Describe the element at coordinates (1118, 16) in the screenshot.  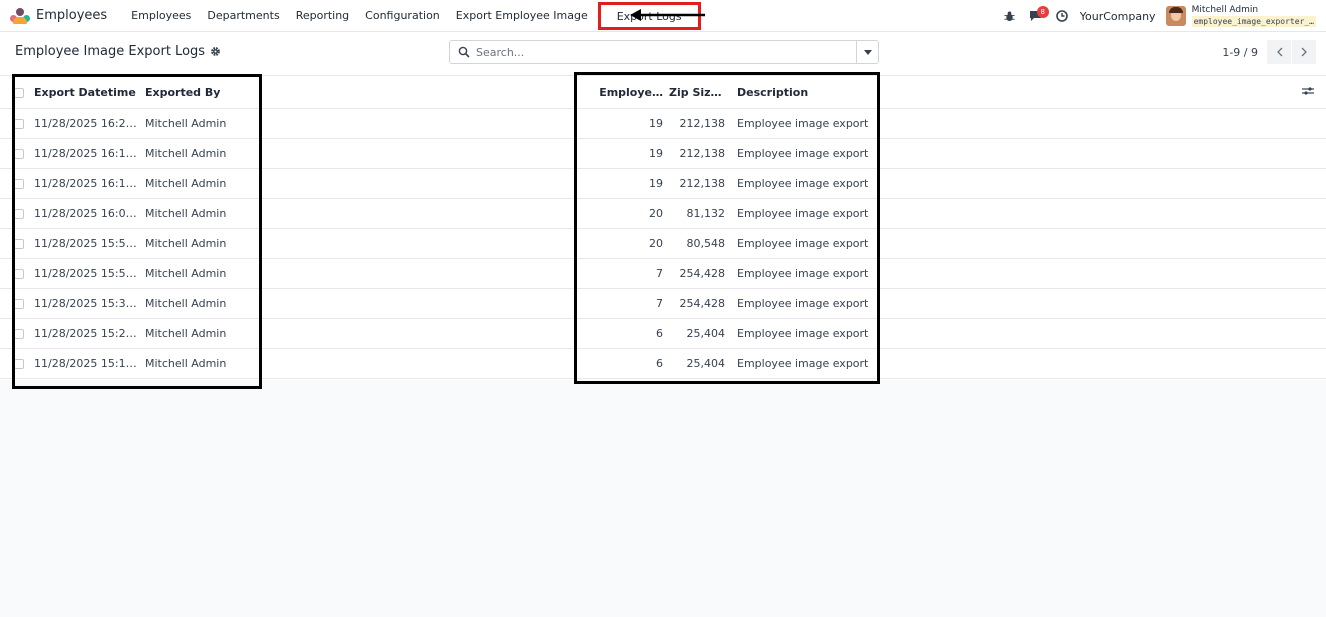
I see `company-switcher: YourCompany` at that location.